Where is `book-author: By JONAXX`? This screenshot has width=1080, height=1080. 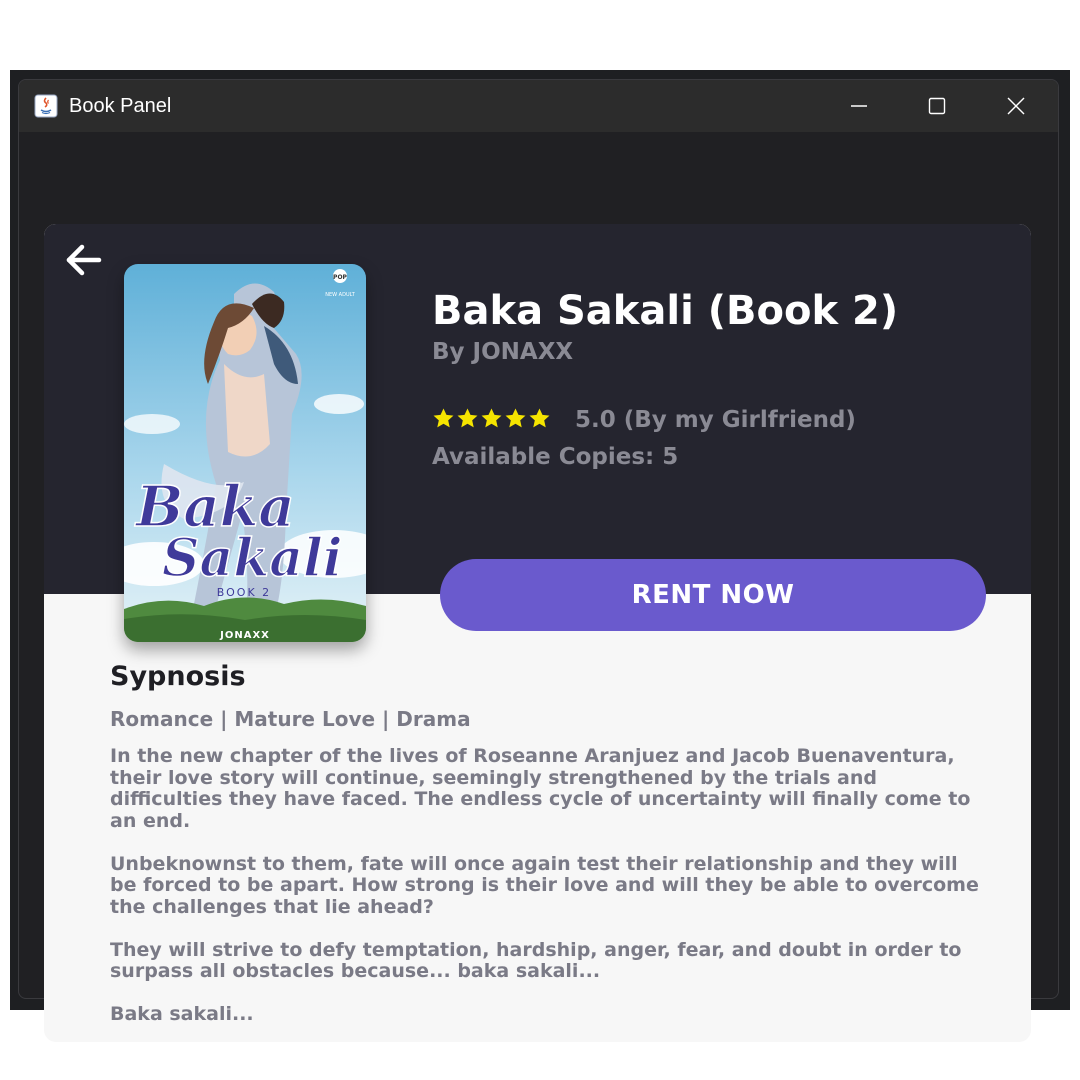 book-author: By JONAXX is located at coordinates (503, 352).